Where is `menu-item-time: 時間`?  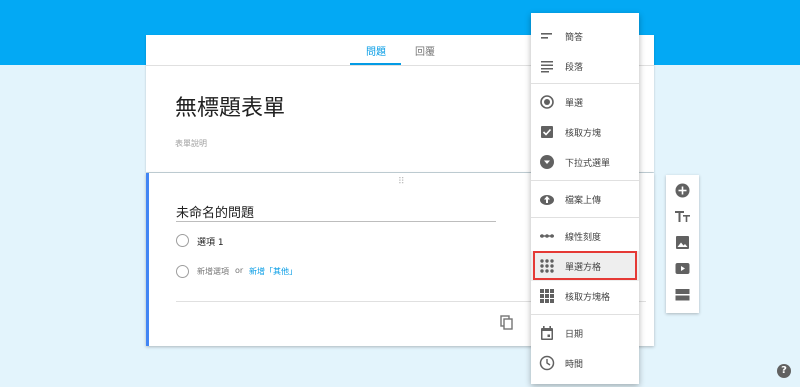 menu-item-time: 時間 is located at coordinates (585, 363).